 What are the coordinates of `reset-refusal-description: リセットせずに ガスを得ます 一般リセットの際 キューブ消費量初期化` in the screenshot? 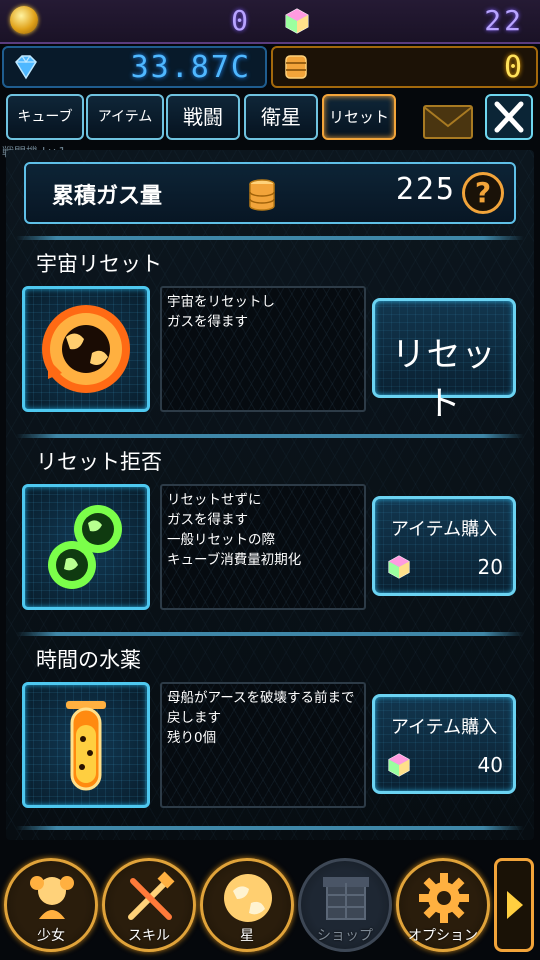 It's located at (263, 547).